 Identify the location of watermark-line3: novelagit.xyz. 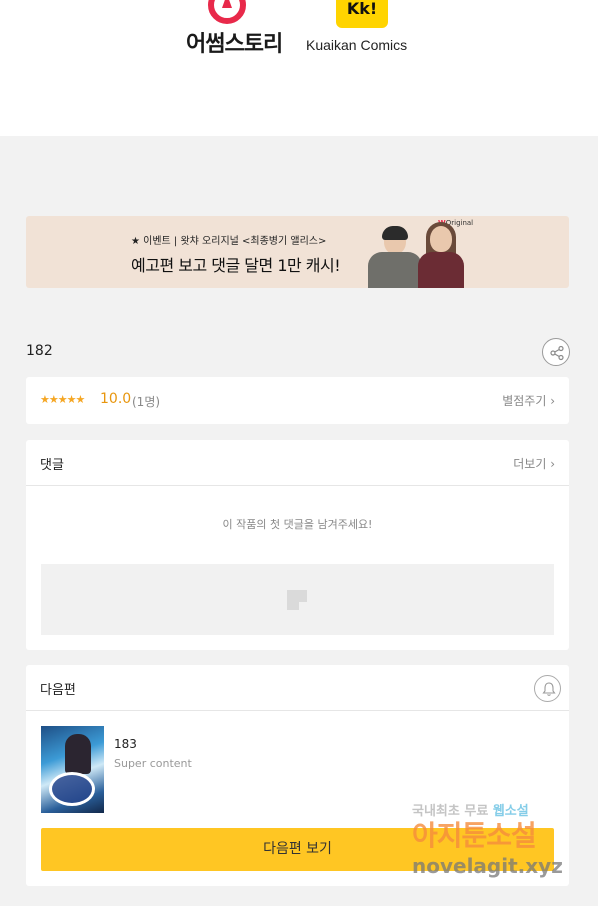
(487, 866).